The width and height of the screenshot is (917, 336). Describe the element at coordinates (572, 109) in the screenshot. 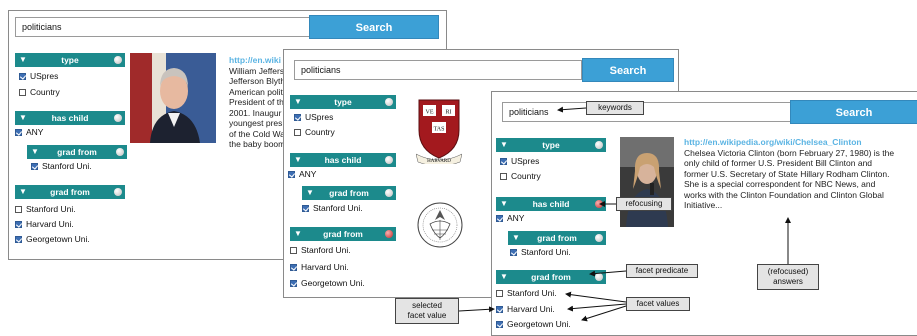

I see `arrow-keywords` at that location.